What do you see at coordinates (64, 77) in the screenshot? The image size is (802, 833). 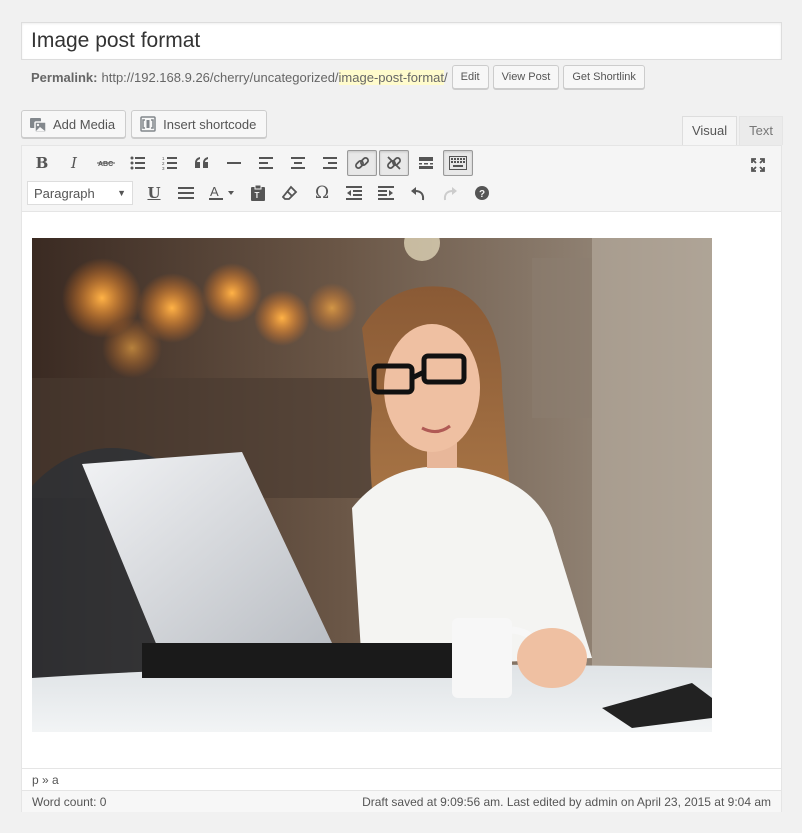 I see `permalink-label: Permalink:` at bounding box center [64, 77].